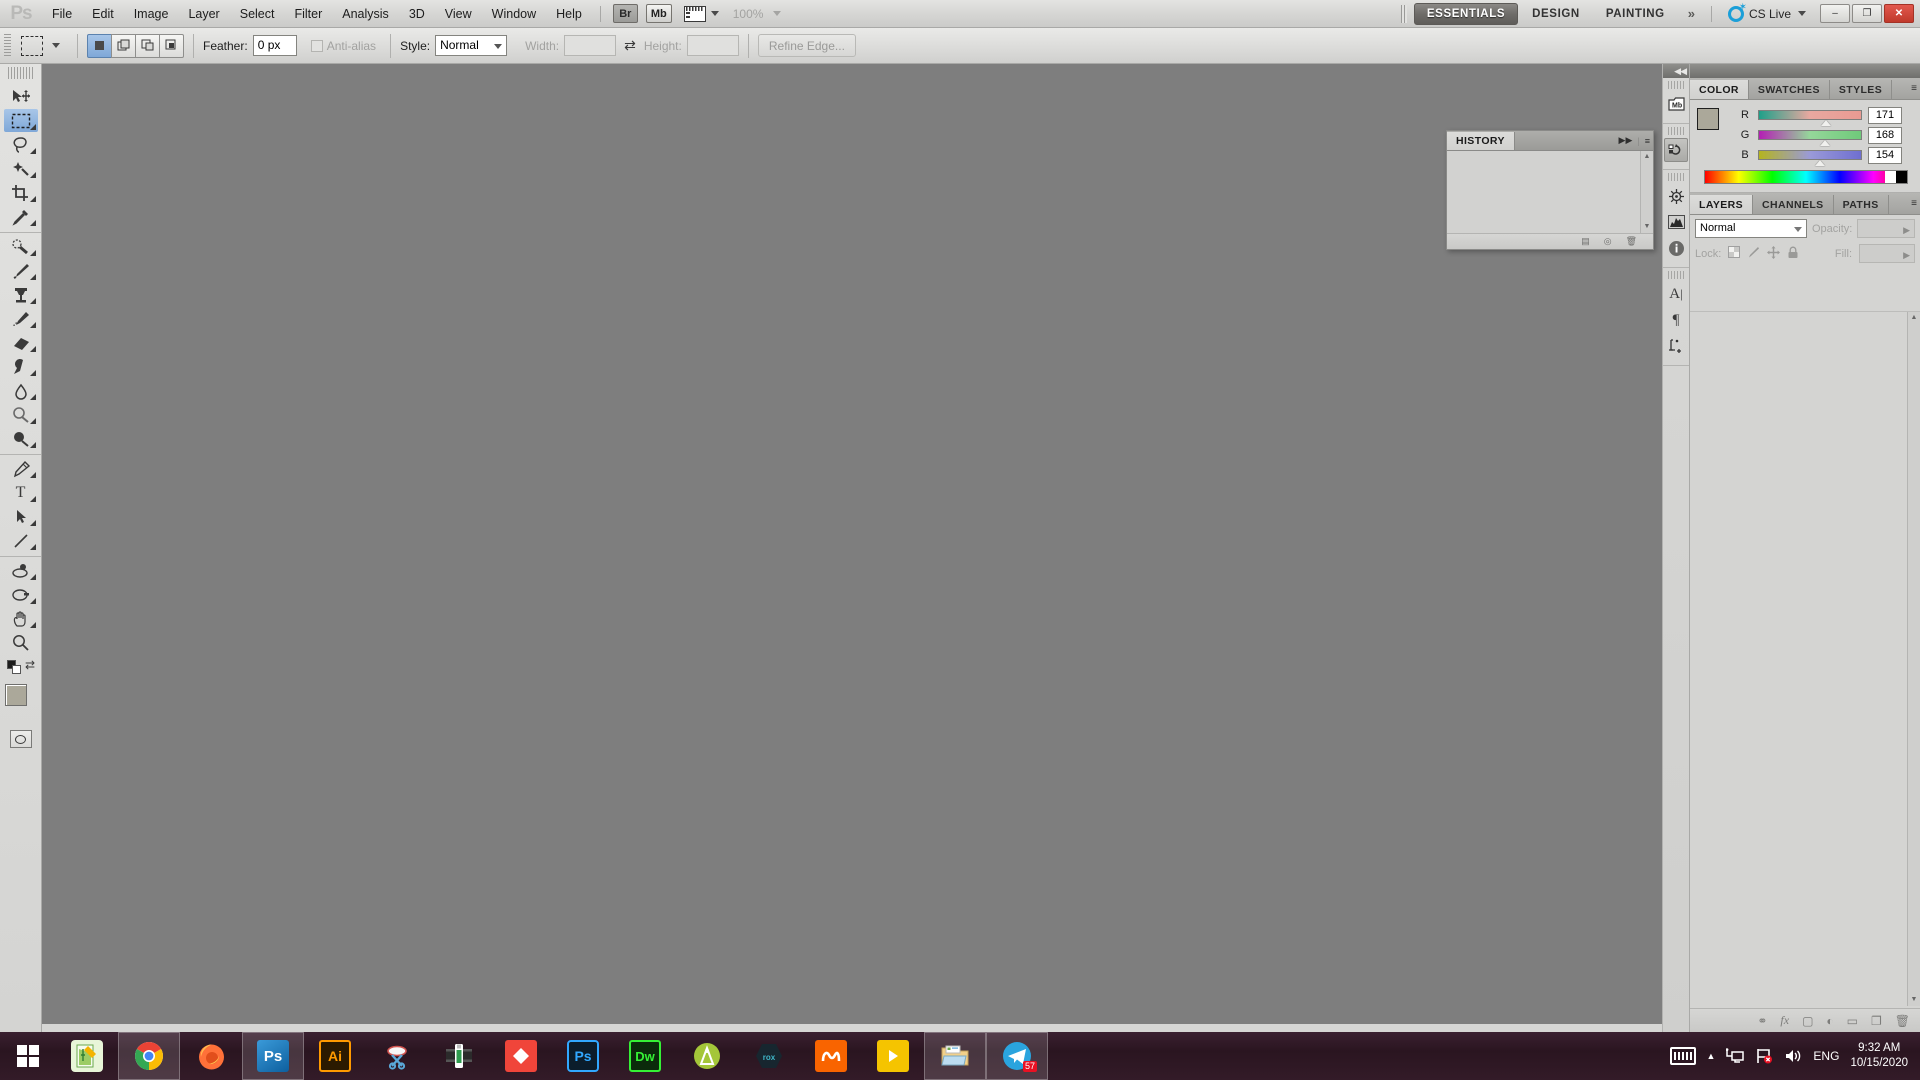  What do you see at coordinates (1682, 1056) in the screenshot?
I see `touch-keyboard-icon` at bounding box center [1682, 1056].